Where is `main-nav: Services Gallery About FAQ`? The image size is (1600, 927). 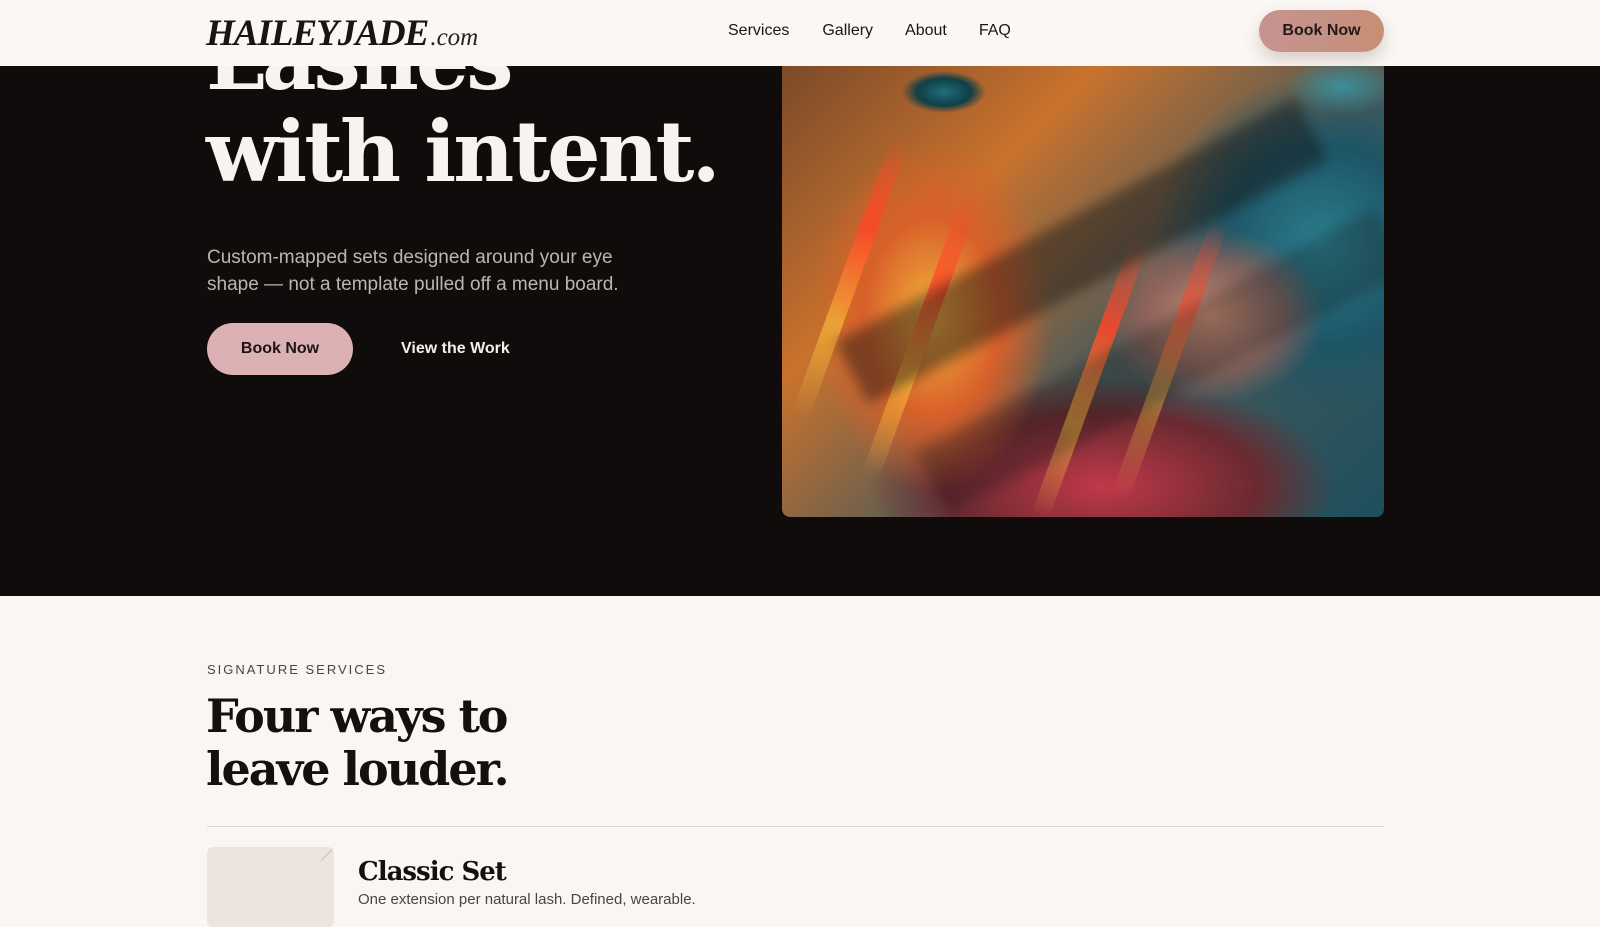
main-nav: Services Gallery About FAQ is located at coordinates (869, 31).